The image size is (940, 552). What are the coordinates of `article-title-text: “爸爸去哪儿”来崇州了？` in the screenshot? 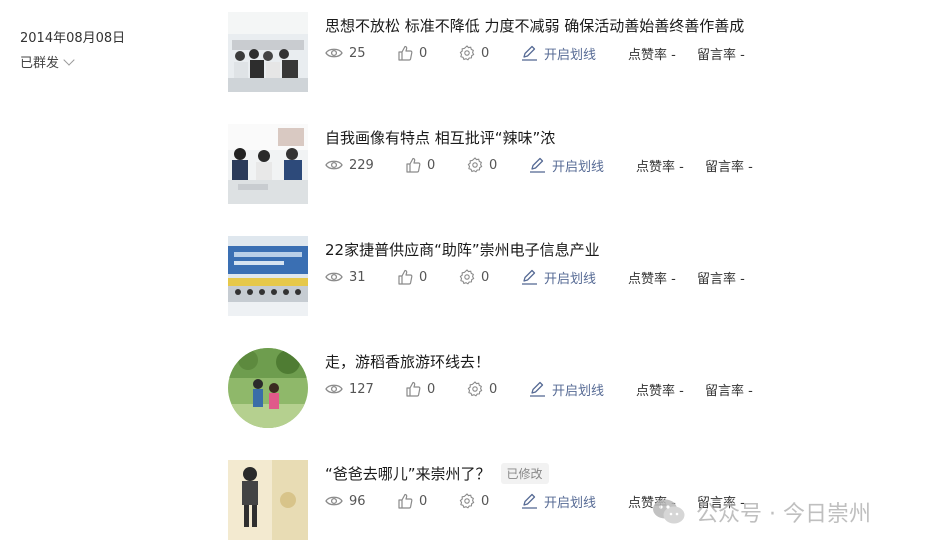 It's located at (408, 474).